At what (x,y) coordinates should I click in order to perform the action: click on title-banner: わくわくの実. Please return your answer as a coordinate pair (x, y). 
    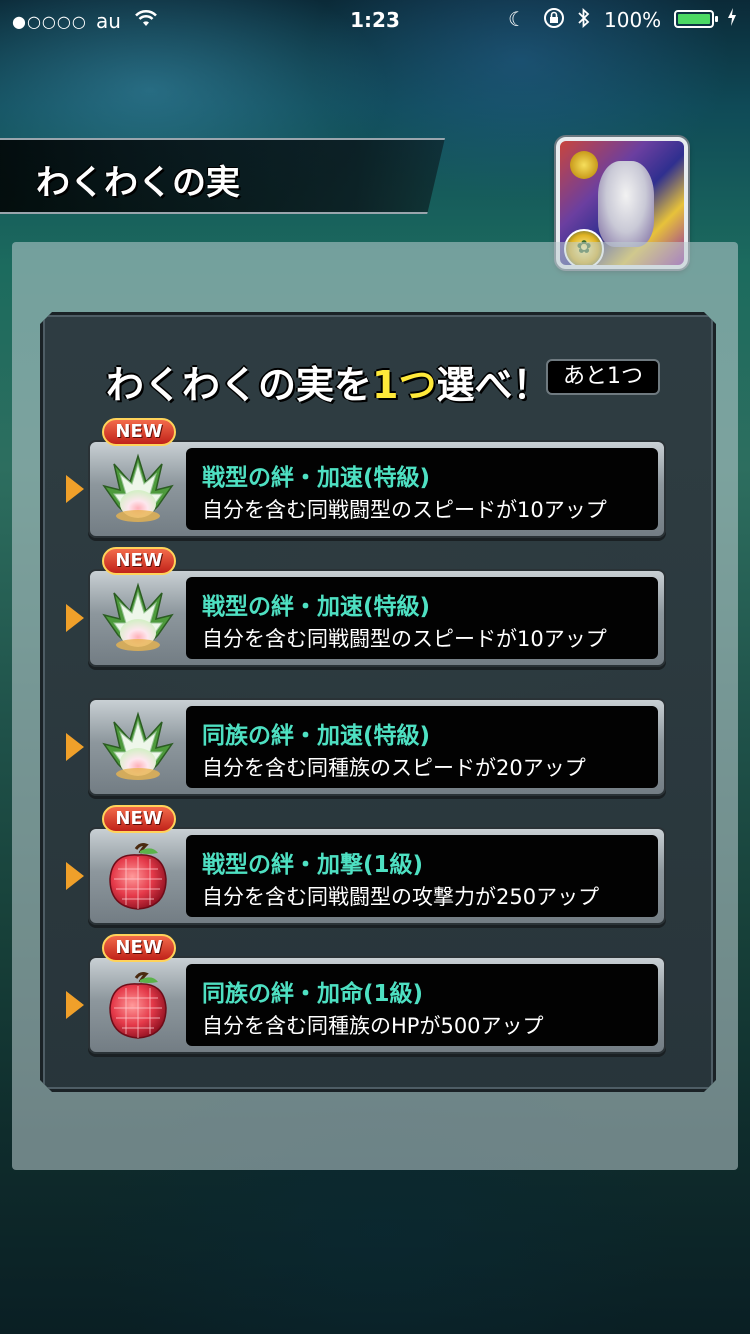
    Looking at the image, I should click on (222, 176).